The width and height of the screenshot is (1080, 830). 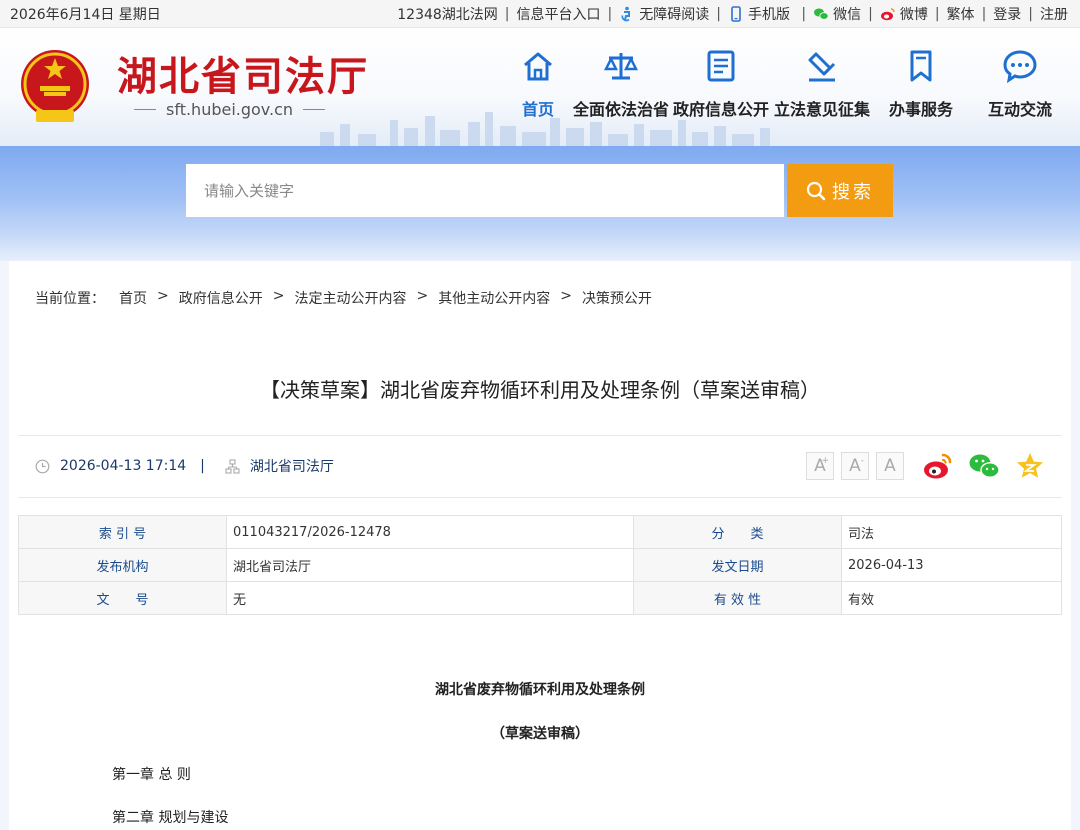 I want to click on font-reset-button: A, so click(x=890, y=466).